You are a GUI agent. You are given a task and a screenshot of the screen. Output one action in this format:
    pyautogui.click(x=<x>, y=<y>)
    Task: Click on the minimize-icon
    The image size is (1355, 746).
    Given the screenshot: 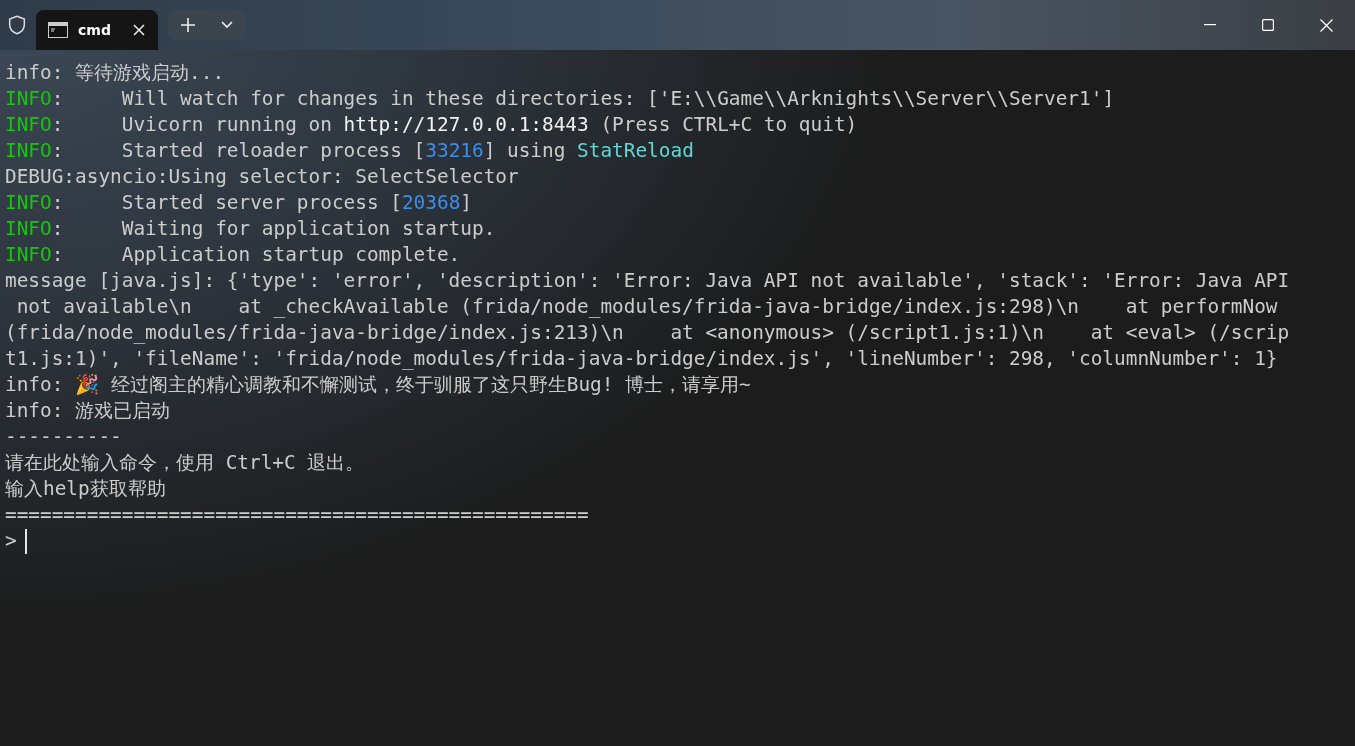 What is the action you would take?
    pyautogui.click(x=1210, y=25)
    